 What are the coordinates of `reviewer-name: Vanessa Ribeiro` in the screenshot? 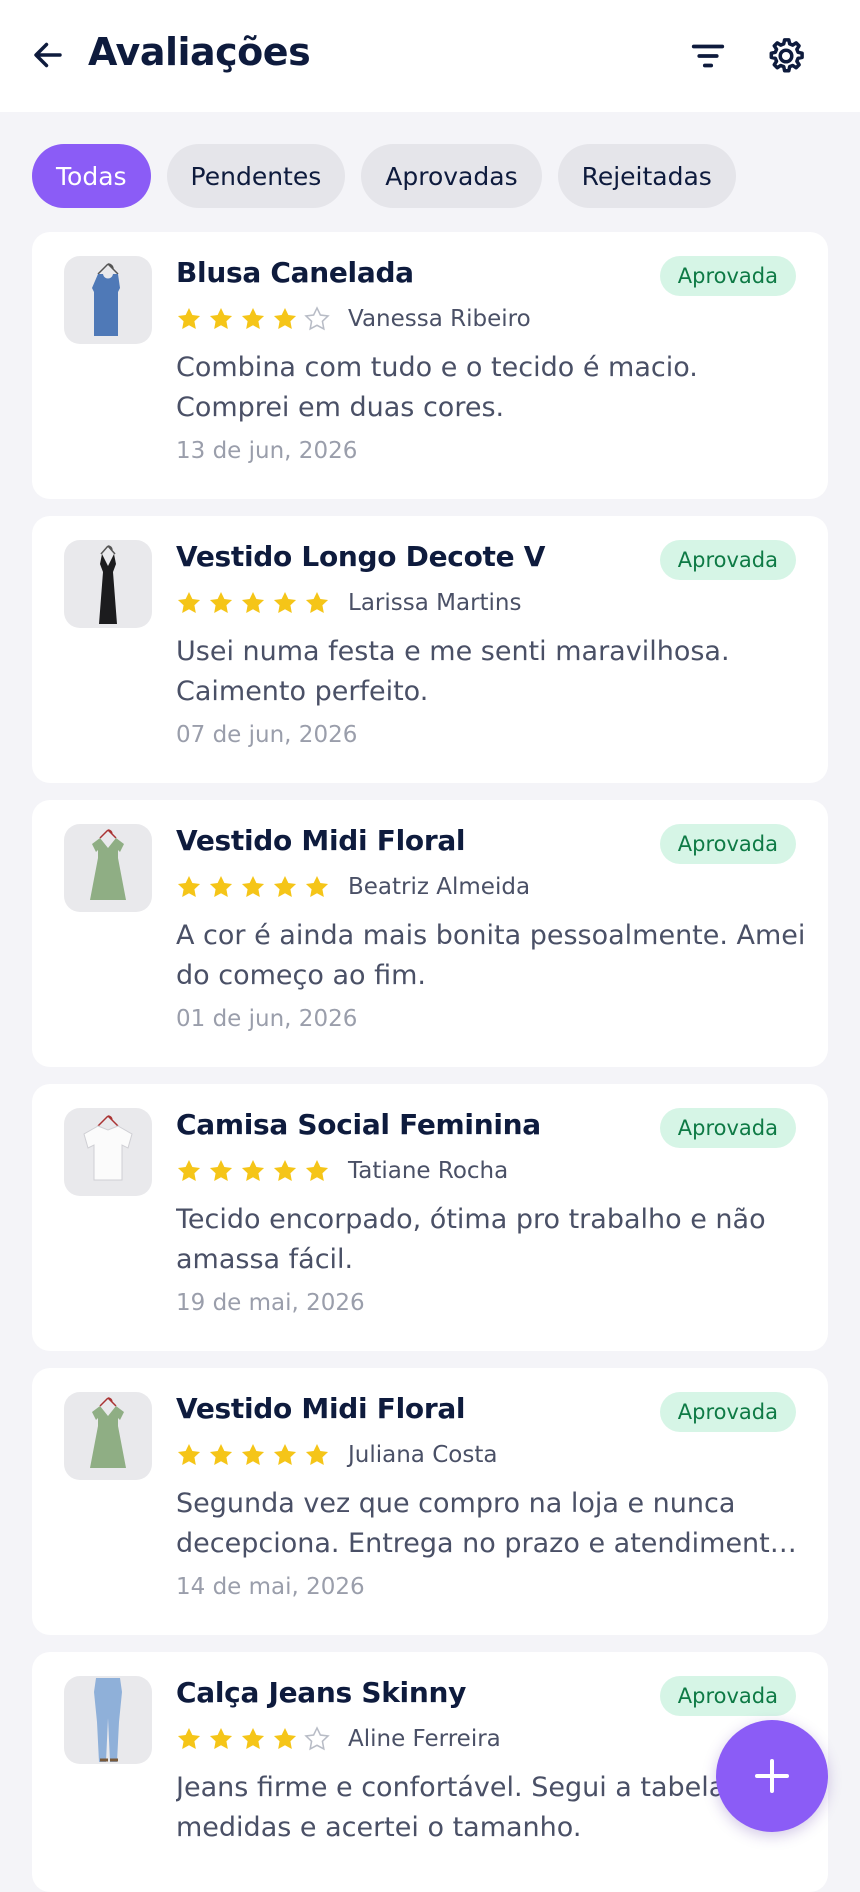 It's located at (439, 319).